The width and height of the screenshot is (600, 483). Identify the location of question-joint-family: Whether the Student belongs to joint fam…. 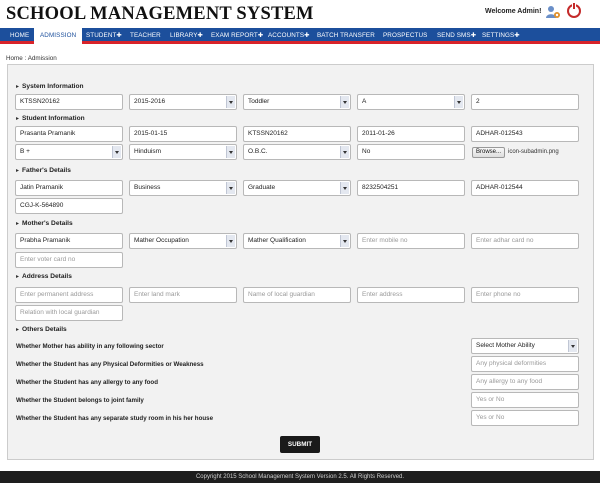
(80, 400).